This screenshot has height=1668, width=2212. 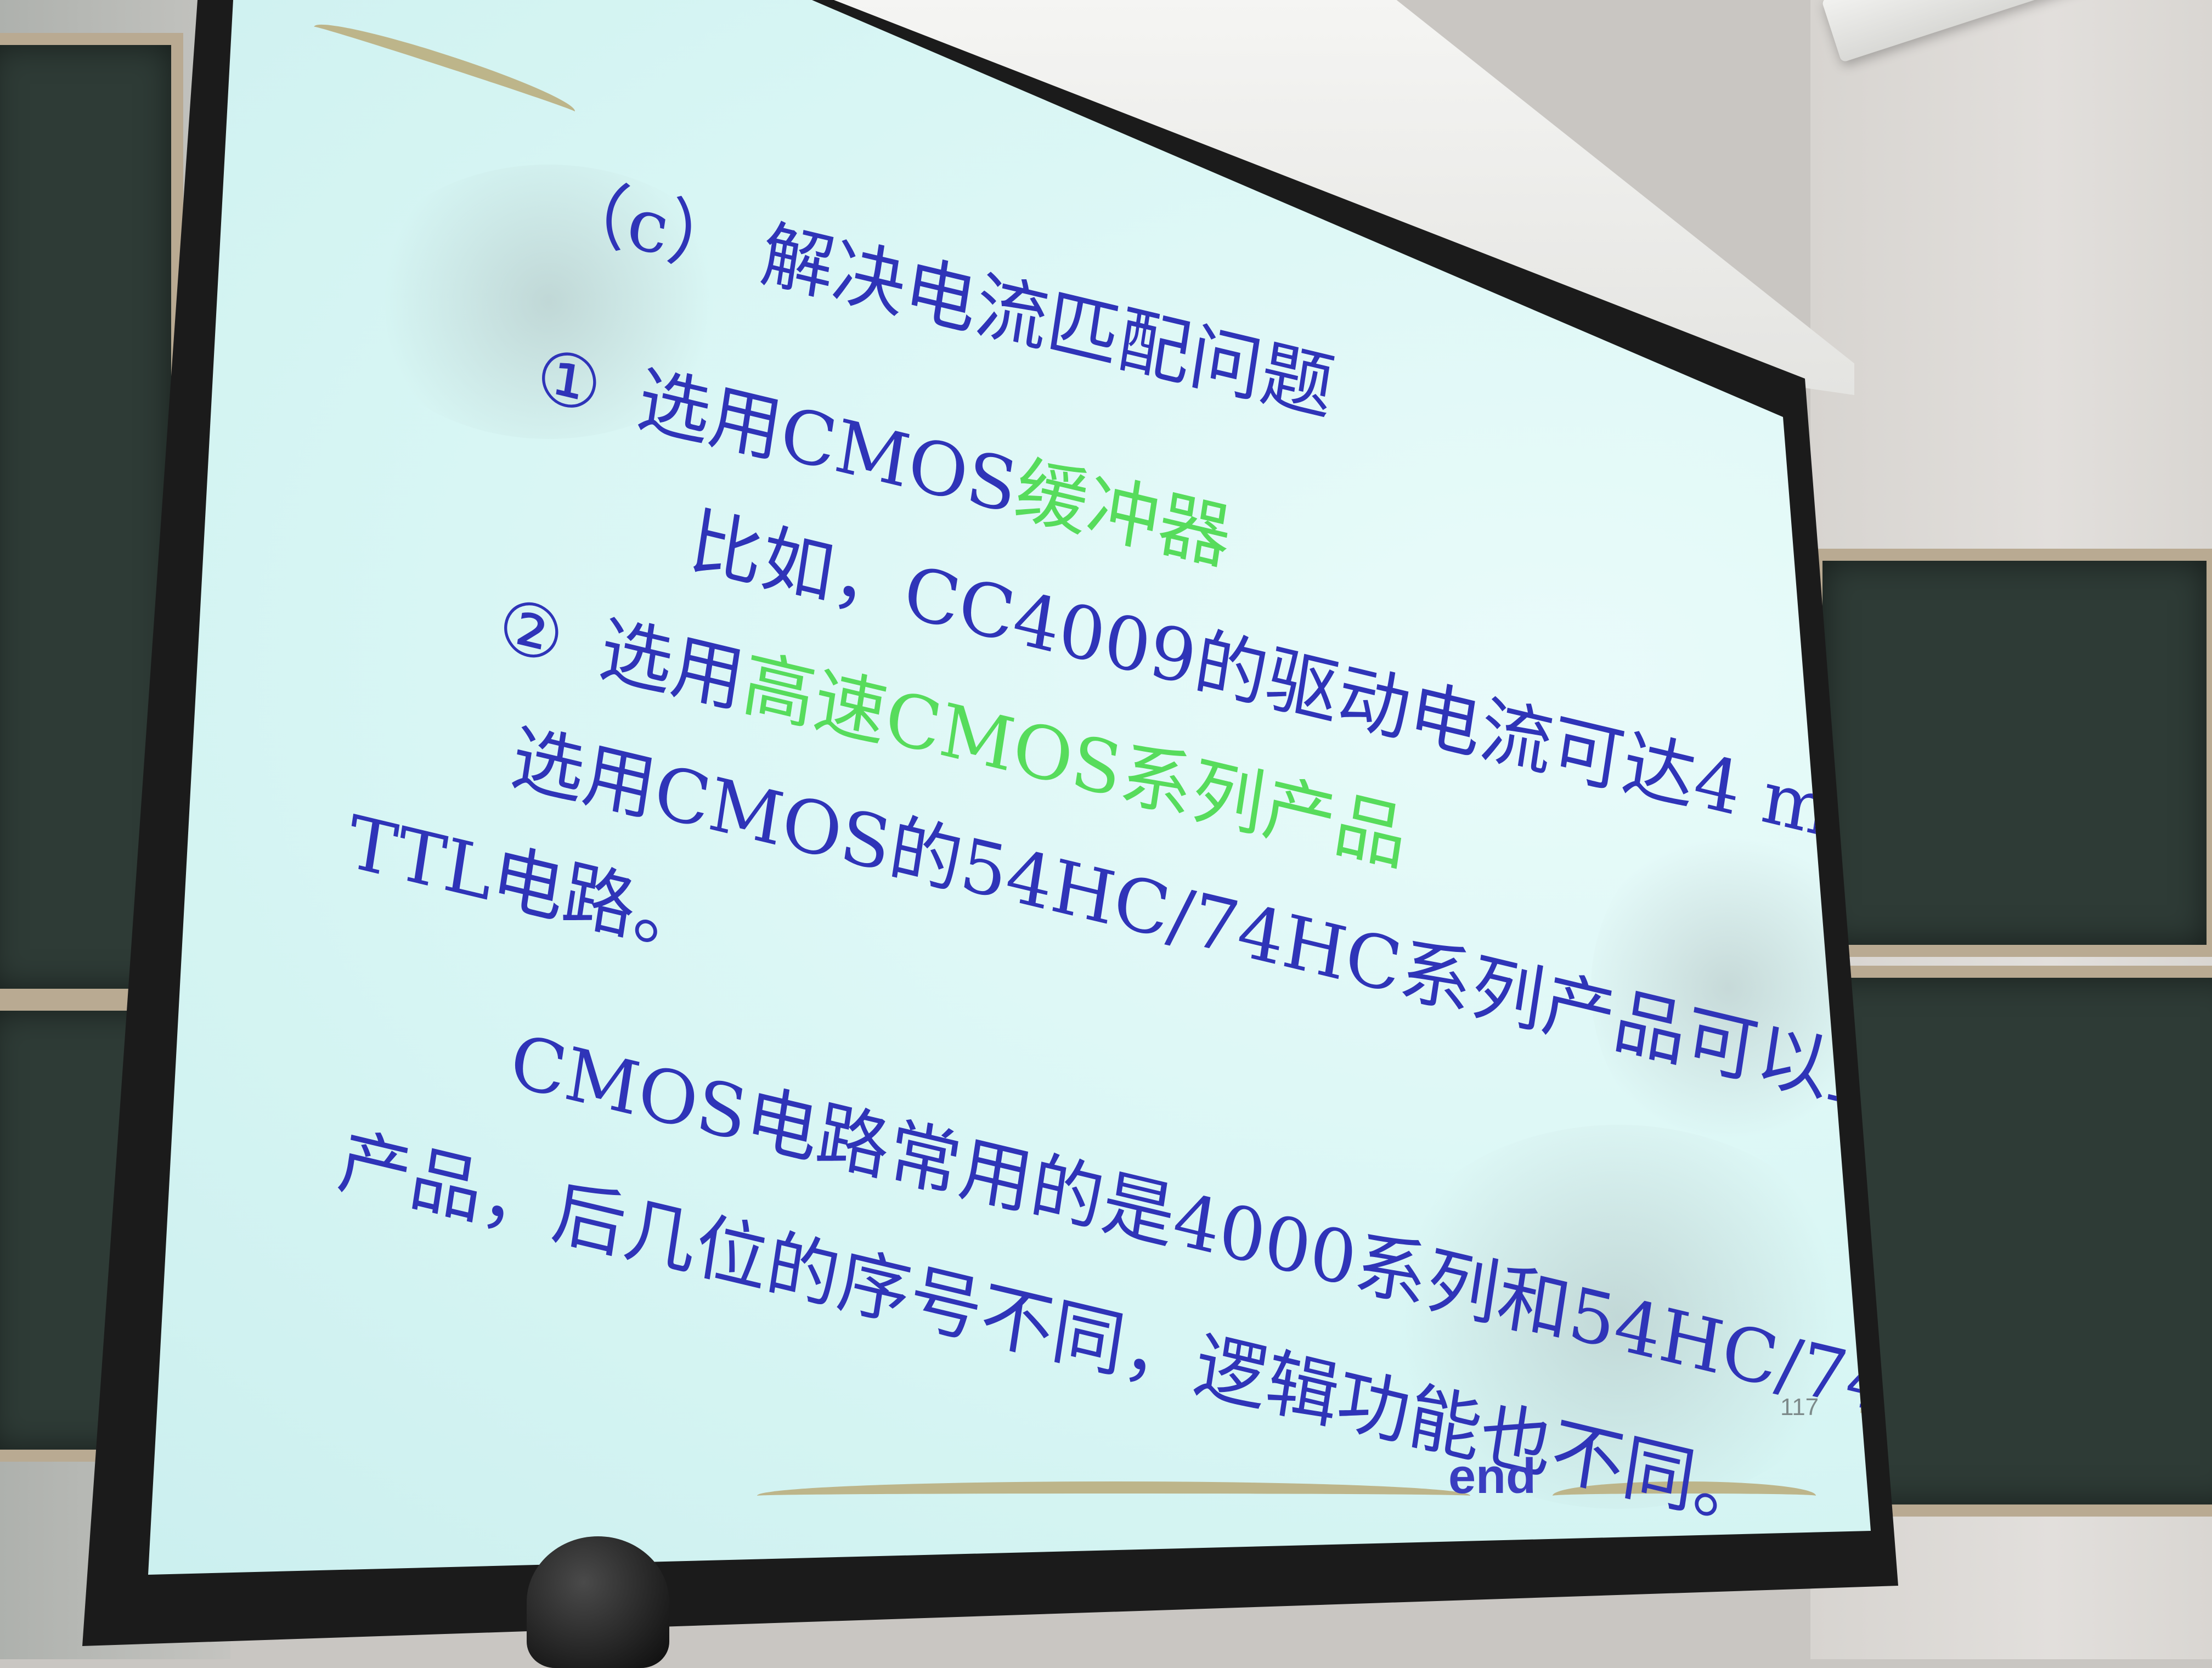 I want to click on microphone, so click(x=598, y=1602).